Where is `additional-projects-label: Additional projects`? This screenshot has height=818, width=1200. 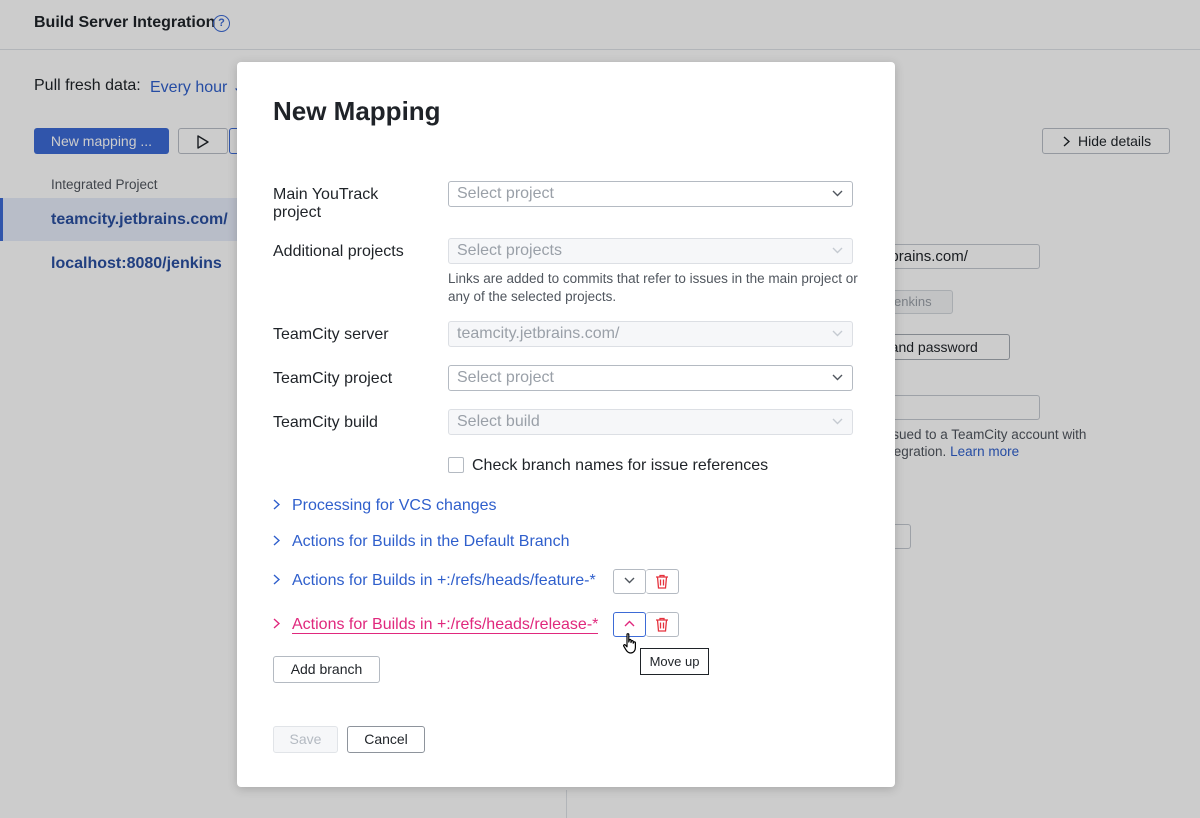
additional-projects-label: Additional projects is located at coordinates (338, 251).